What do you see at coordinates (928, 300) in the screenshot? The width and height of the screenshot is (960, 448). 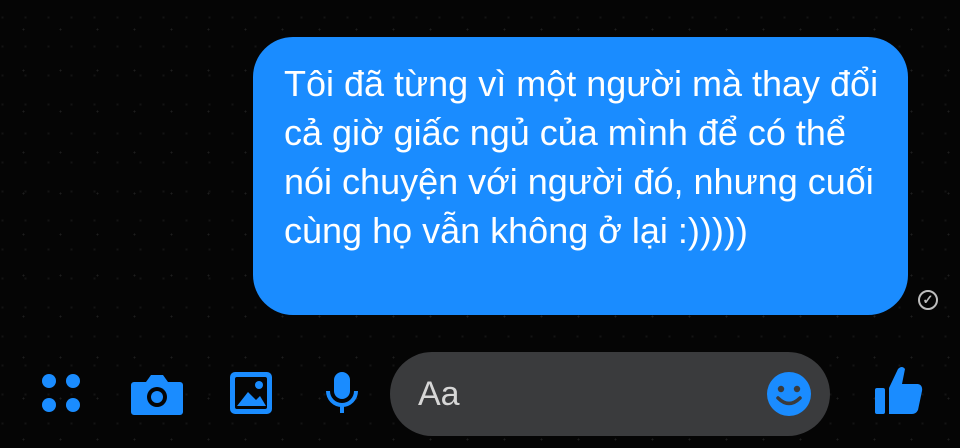 I see `check-circle-icon: ✓` at bounding box center [928, 300].